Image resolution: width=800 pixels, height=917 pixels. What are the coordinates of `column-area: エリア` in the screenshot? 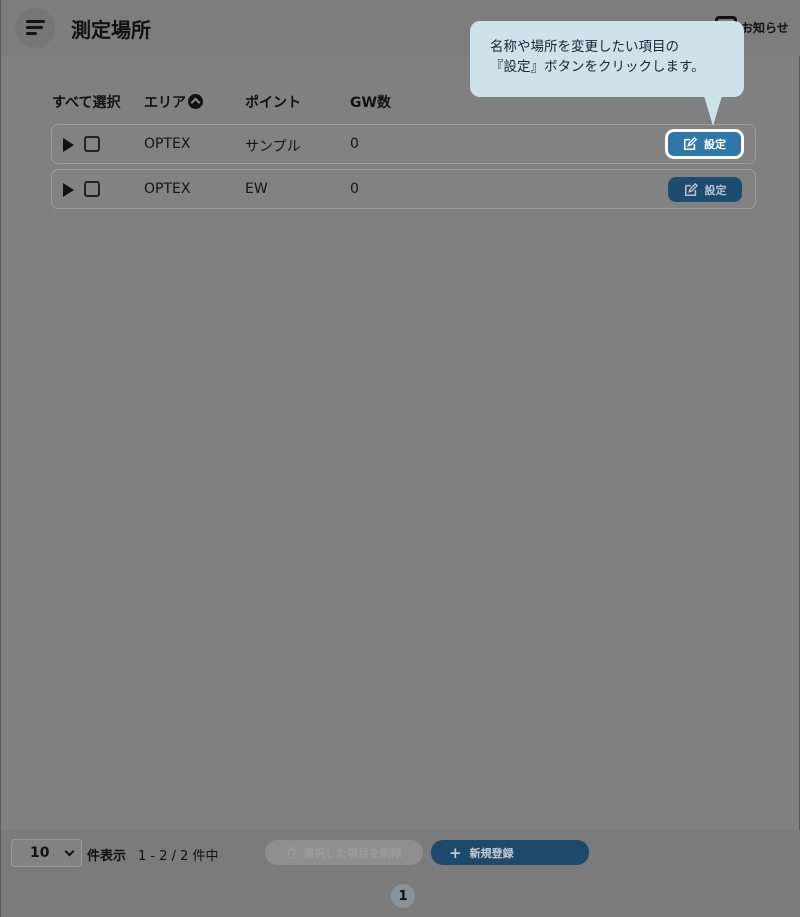 It's located at (173, 102).